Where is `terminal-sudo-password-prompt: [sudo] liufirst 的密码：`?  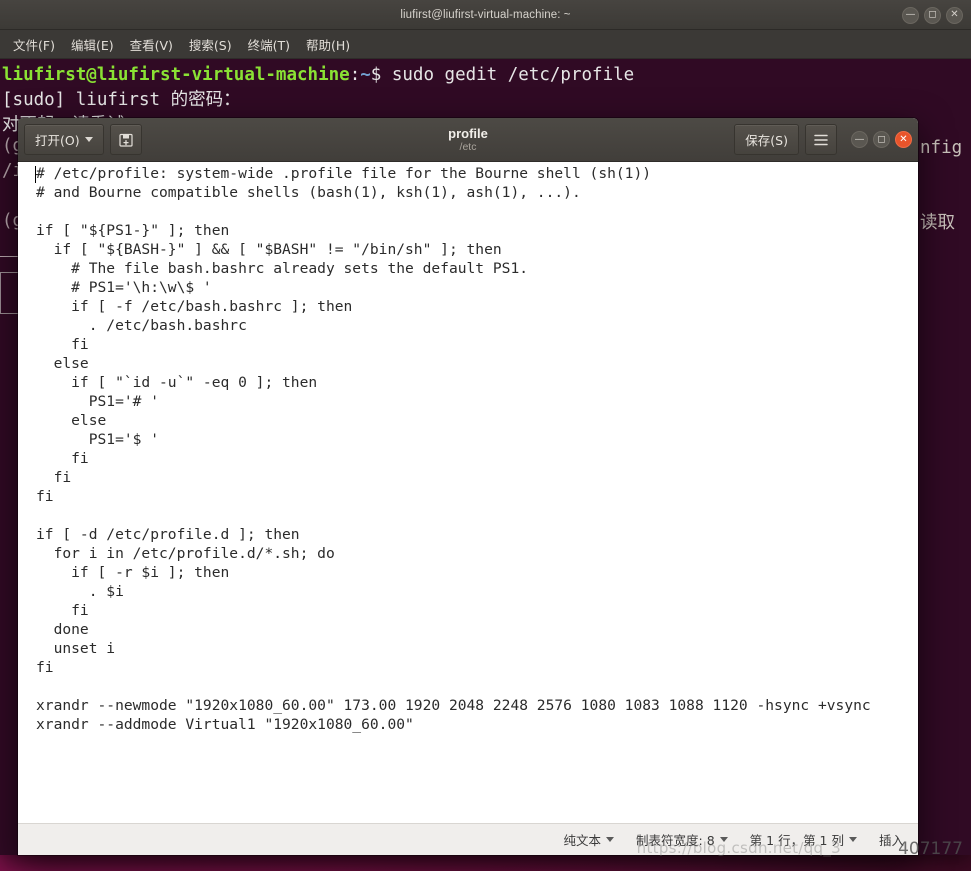 terminal-sudo-password-prompt: [sudo] liufirst 的密码： is located at coordinates (121, 100).